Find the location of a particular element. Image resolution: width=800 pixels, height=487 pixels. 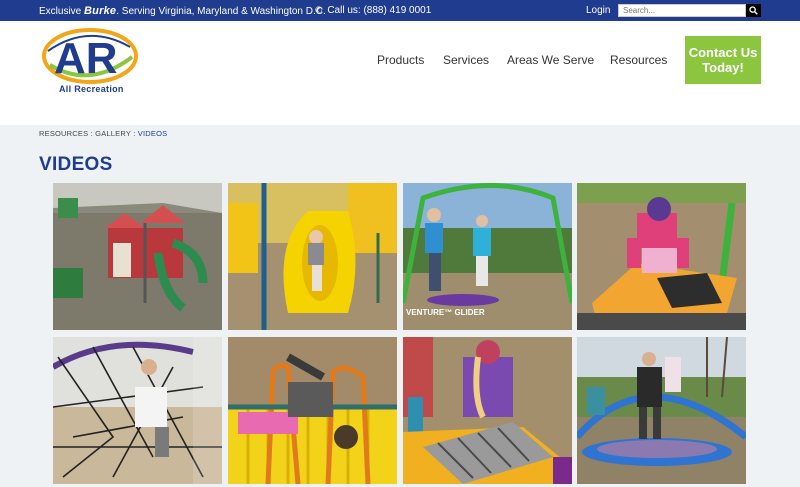

breadcrumb: RESOURCES : GALLERY : VIDEOS is located at coordinates (103, 133).